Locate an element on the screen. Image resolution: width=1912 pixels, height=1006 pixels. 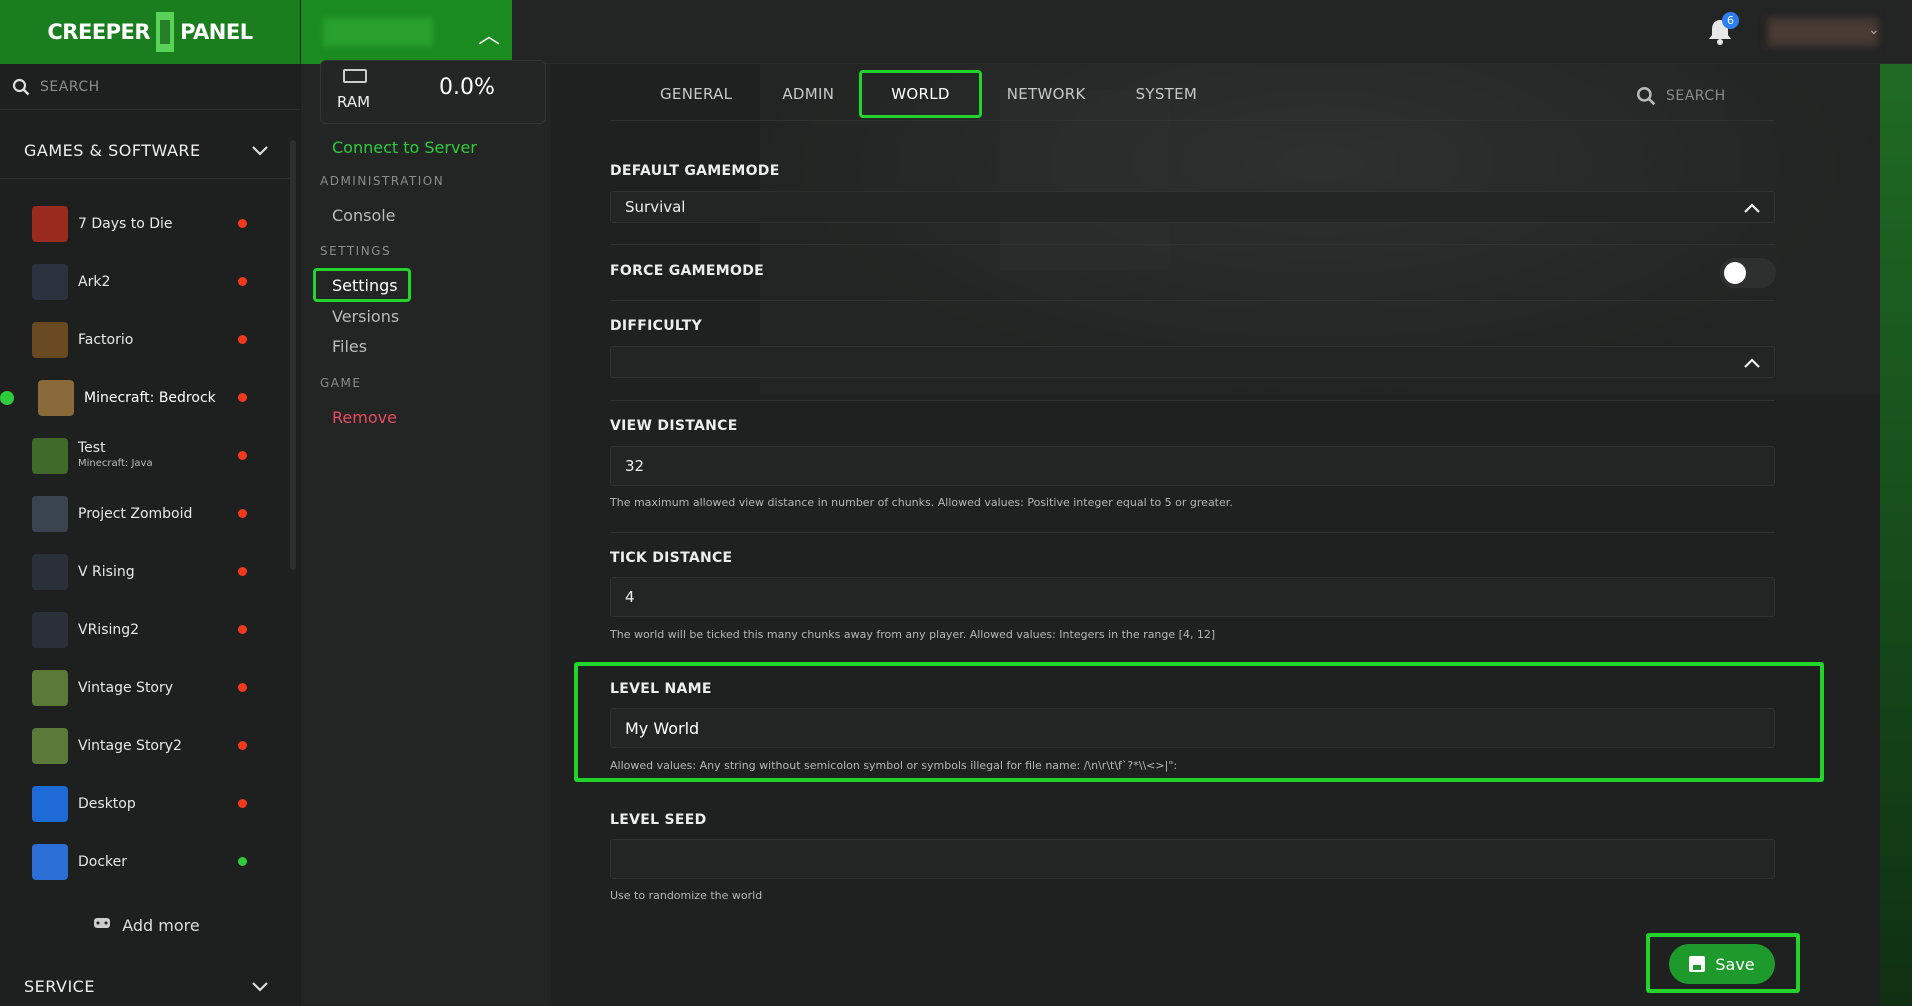
default-gamemode-label: DEFAULT GAMEMODE is located at coordinates (695, 171).